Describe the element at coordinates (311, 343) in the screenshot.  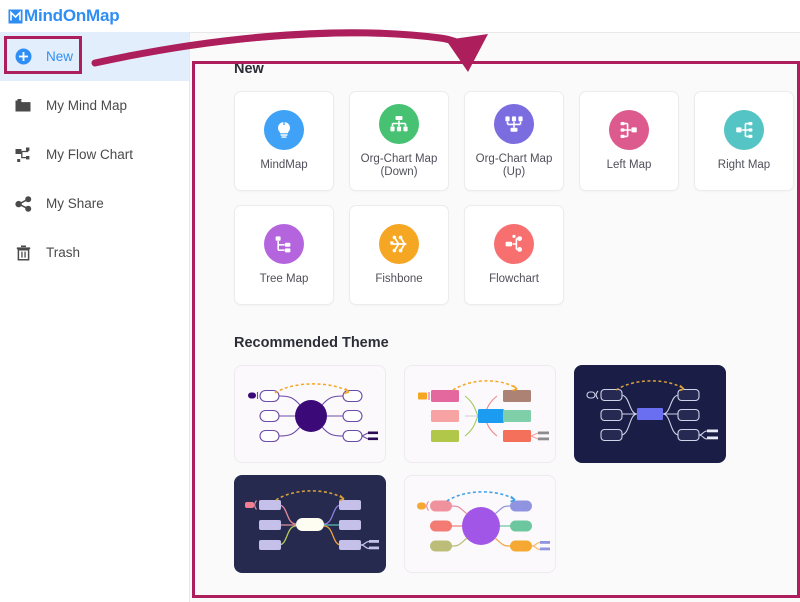
I see `recommended-section-title: Recommended Theme` at that location.